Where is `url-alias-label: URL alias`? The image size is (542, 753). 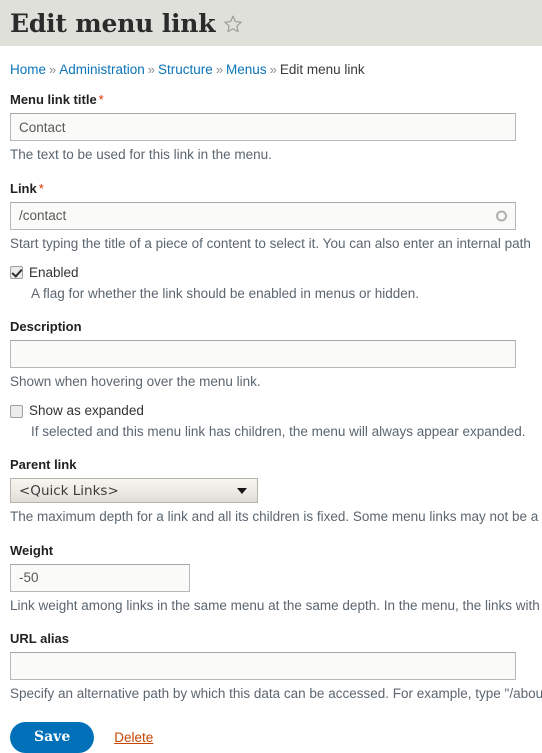 url-alias-label: URL alias is located at coordinates (40, 638).